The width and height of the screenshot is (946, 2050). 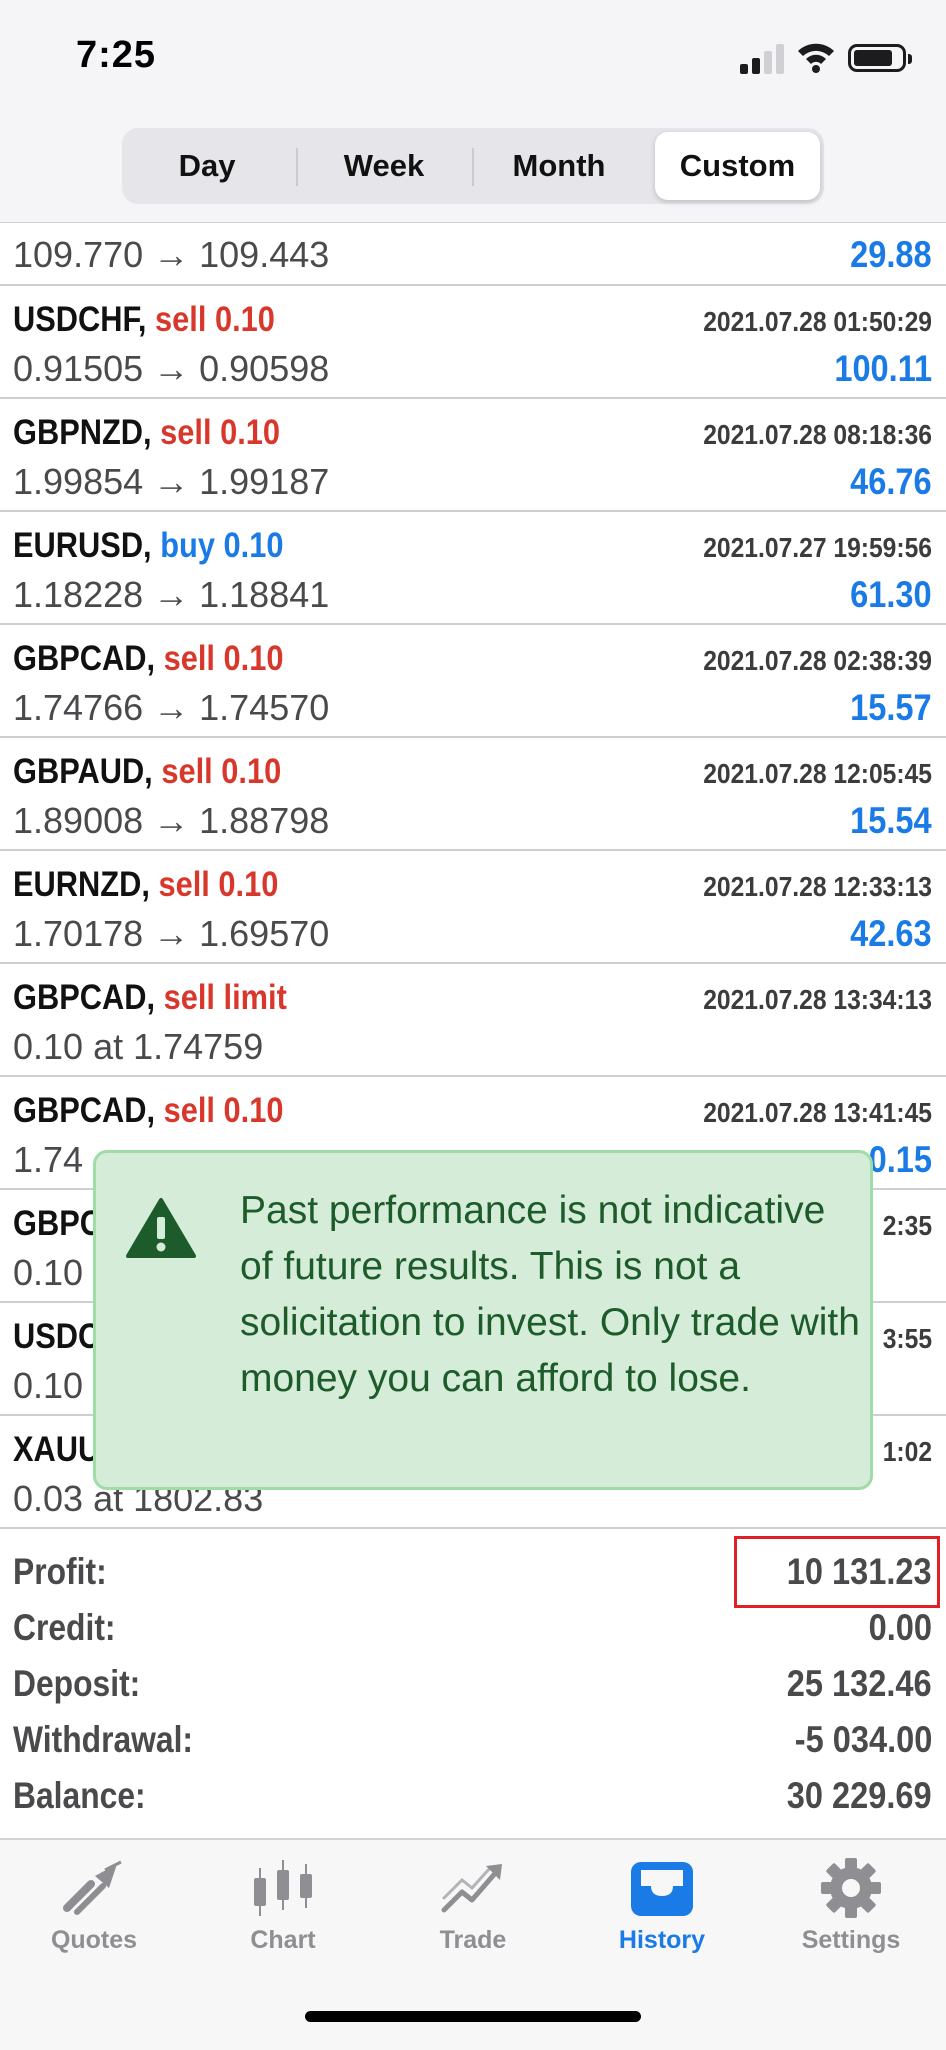 What do you see at coordinates (171, 368) in the screenshot?
I see `price-range: 0.91505 → 0.90598` at bounding box center [171, 368].